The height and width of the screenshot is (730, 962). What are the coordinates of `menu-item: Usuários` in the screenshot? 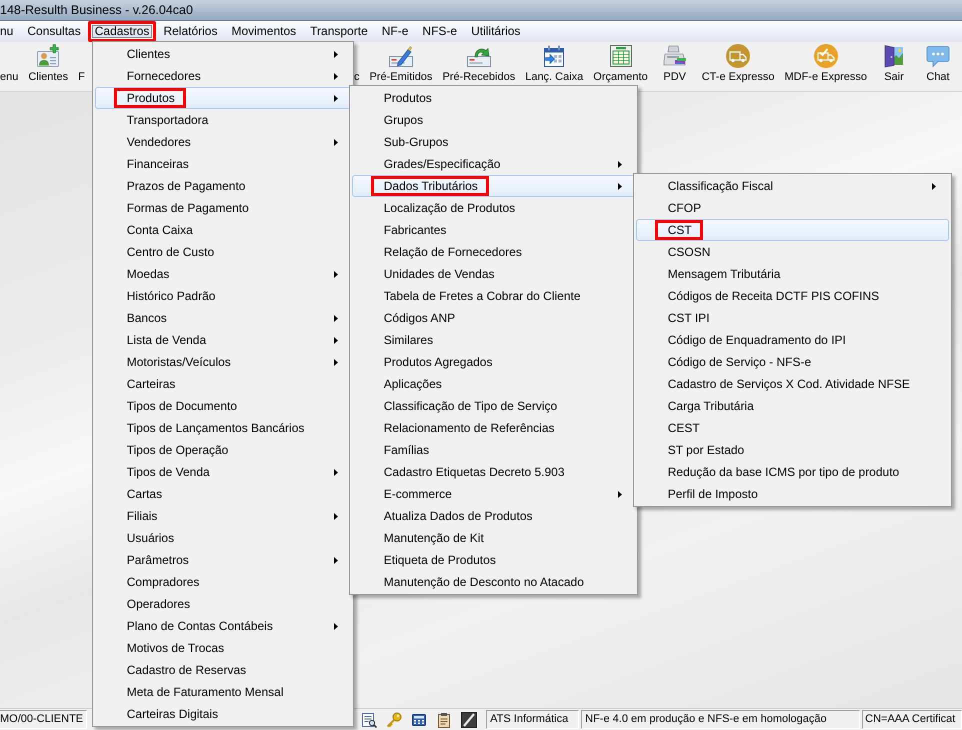 It's located at (222, 538).